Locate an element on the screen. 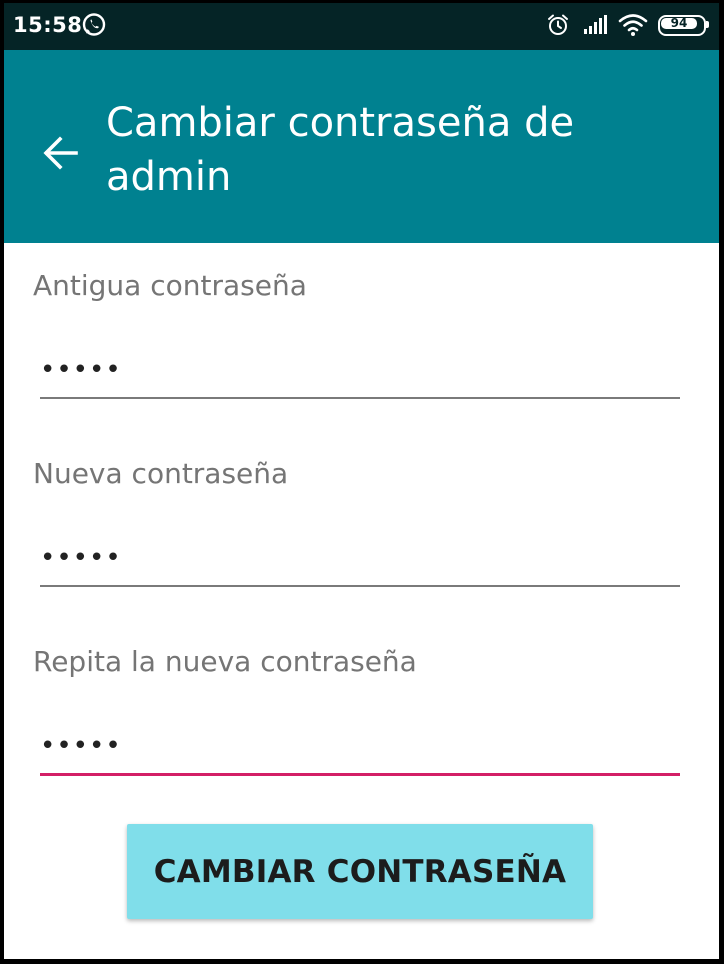 The image size is (724, 964). status-time: 15:58 is located at coordinates (48, 25).